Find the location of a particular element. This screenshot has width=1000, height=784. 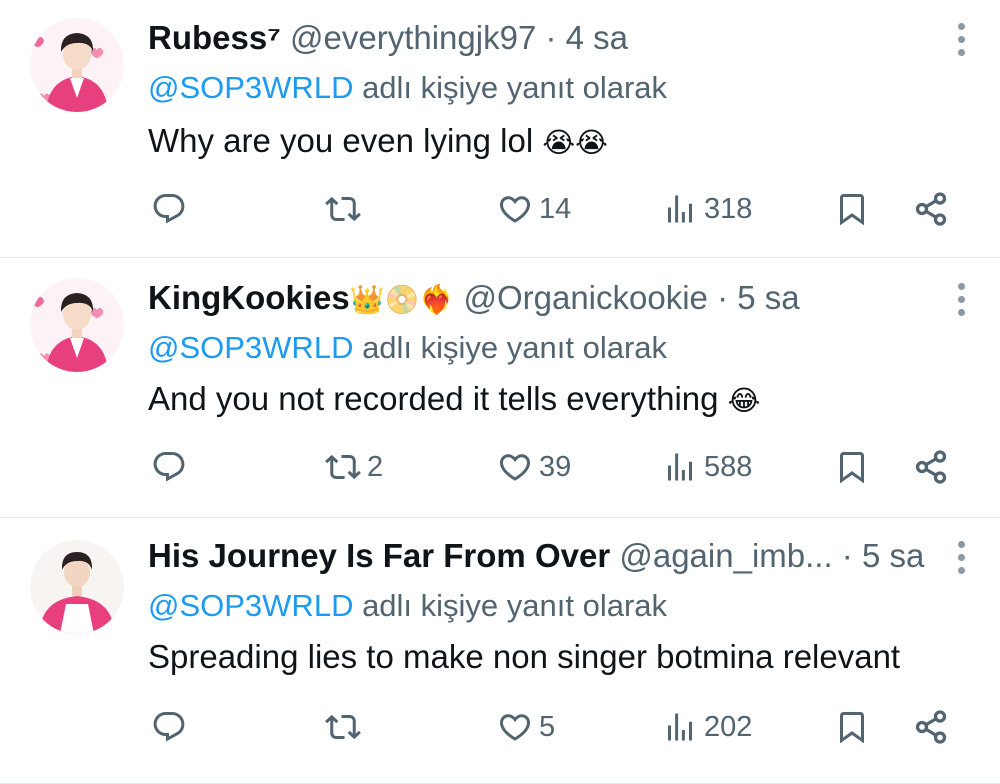

like-button: 39 is located at coordinates (534, 467).